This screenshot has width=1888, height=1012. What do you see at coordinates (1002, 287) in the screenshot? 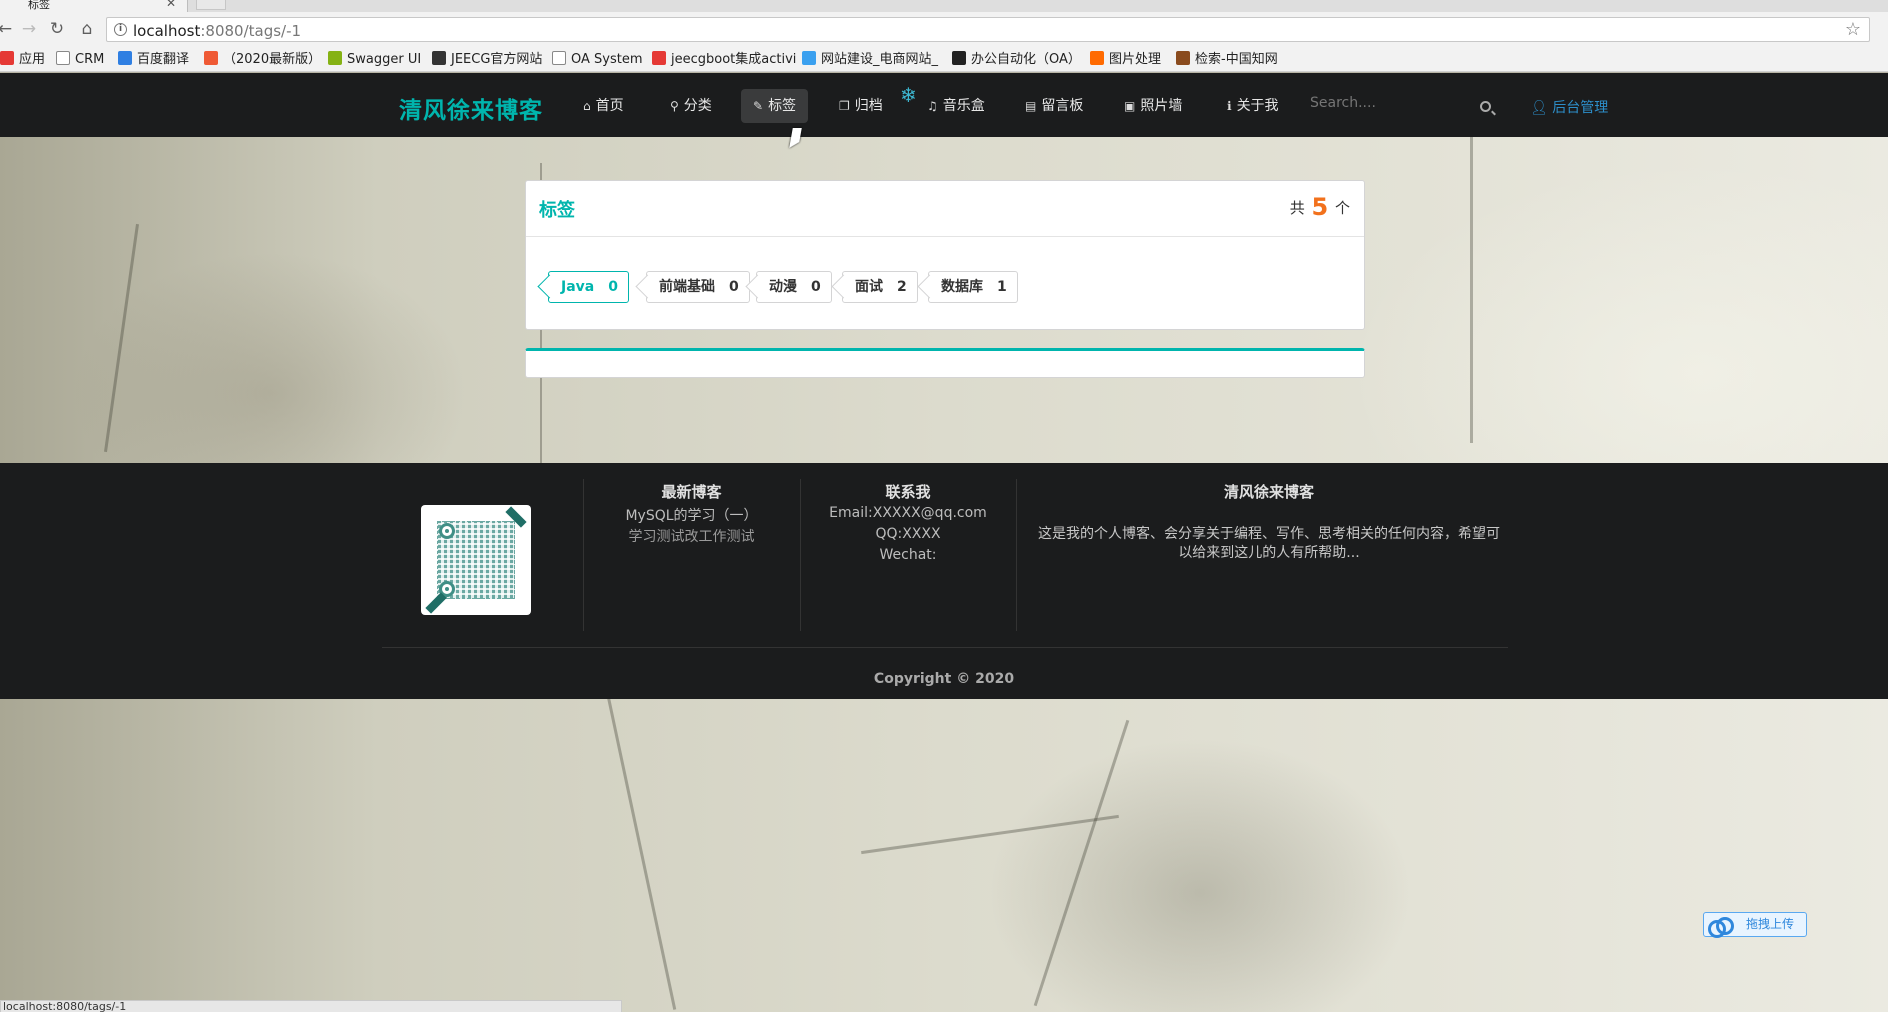
I see `tag-post-count: 1` at bounding box center [1002, 287].